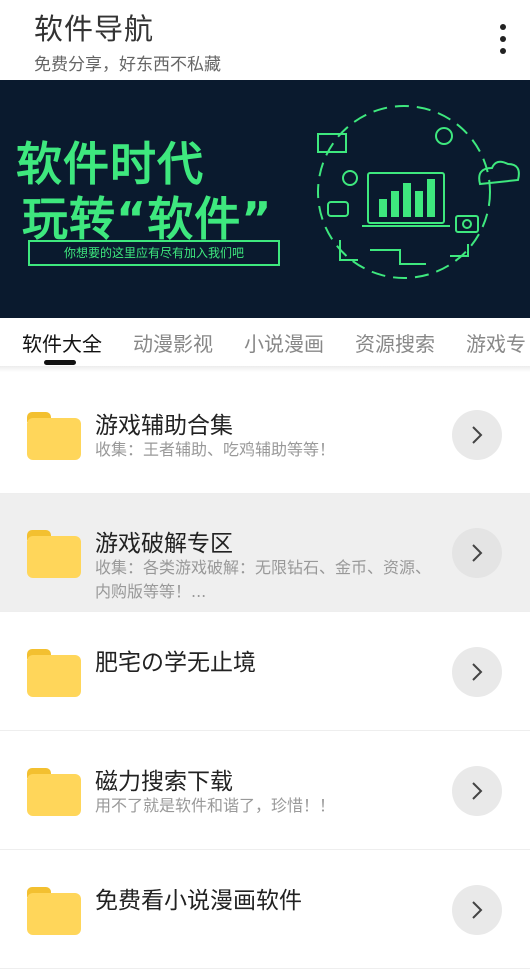 This screenshot has height=969, width=530. What do you see at coordinates (62, 342) in the screenshot?
I see `tab-software: 软件大全` at bounding box center [62, 342].